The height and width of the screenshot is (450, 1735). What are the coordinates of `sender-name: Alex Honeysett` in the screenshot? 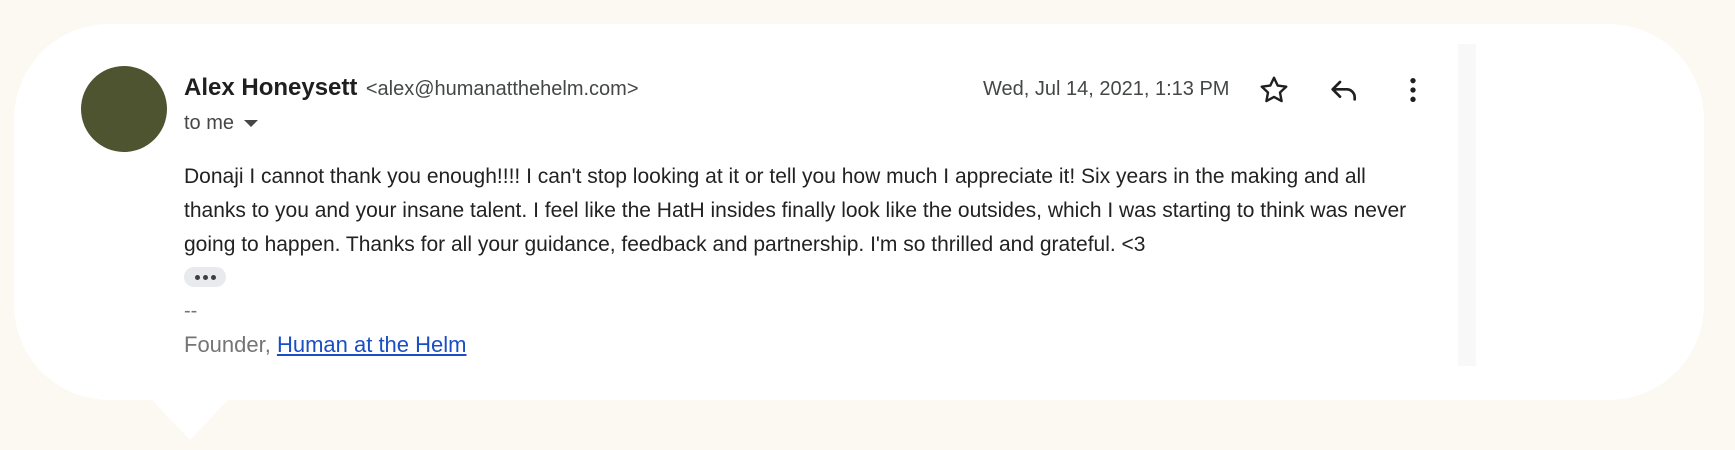 It's located at (270, 87).